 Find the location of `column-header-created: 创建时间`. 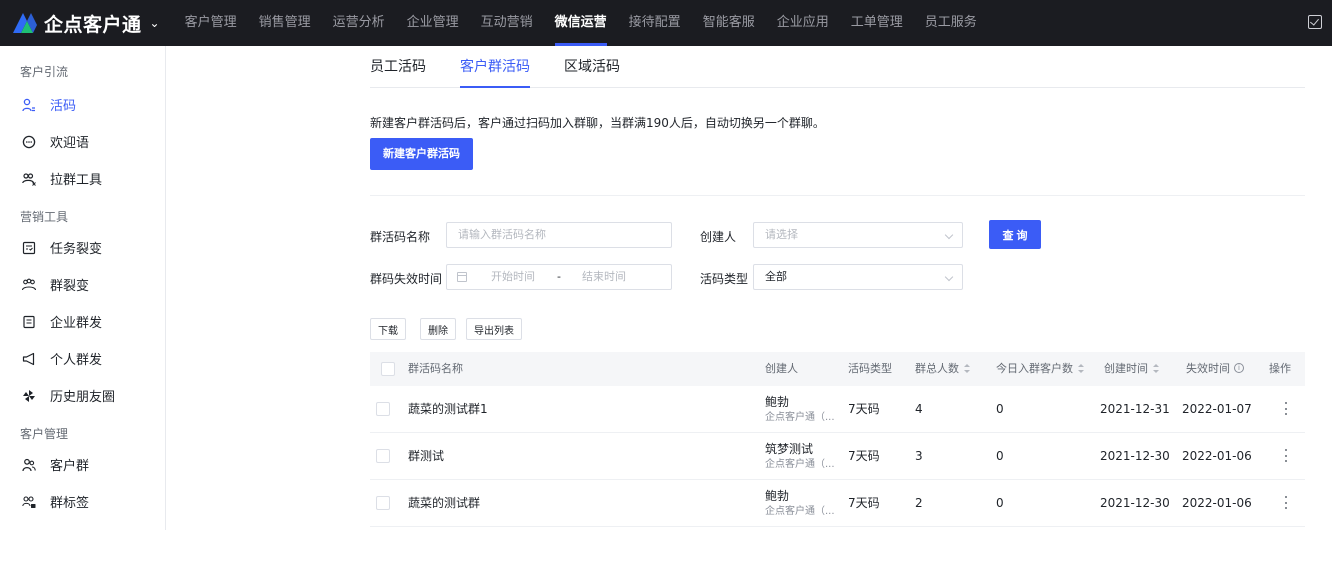

column-header-created: 创建时间 is located at coordinates (1131, 369).